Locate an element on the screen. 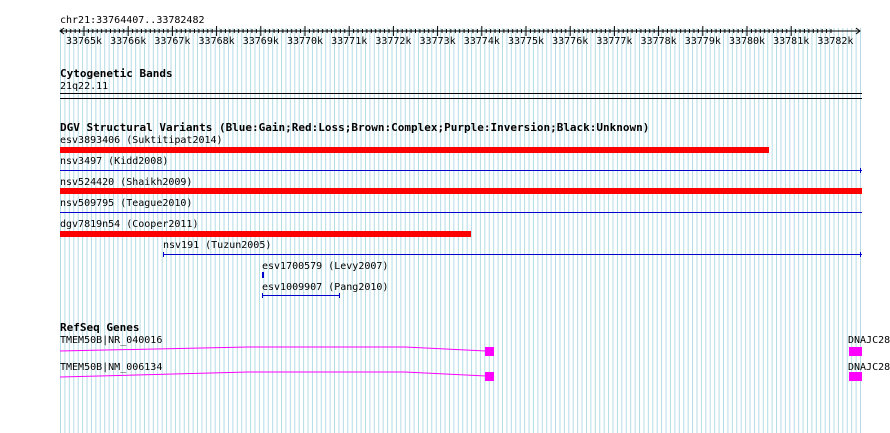  ruler-tick-label: 33767k is located at coordinates (172, 41).